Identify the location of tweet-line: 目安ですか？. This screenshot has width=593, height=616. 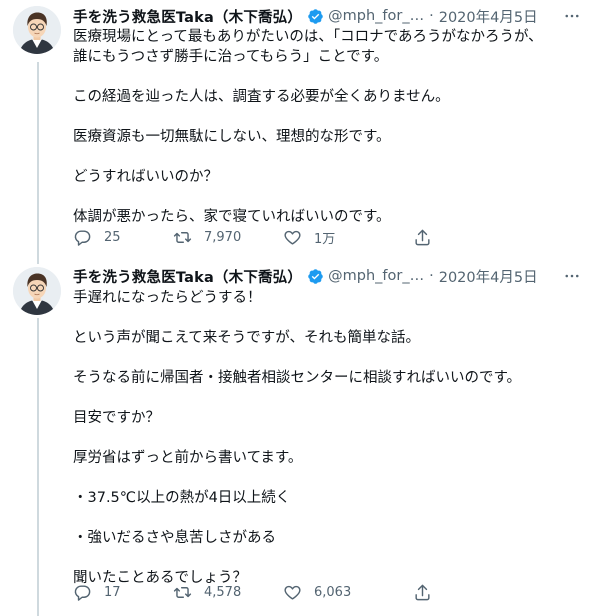
(116, 418).